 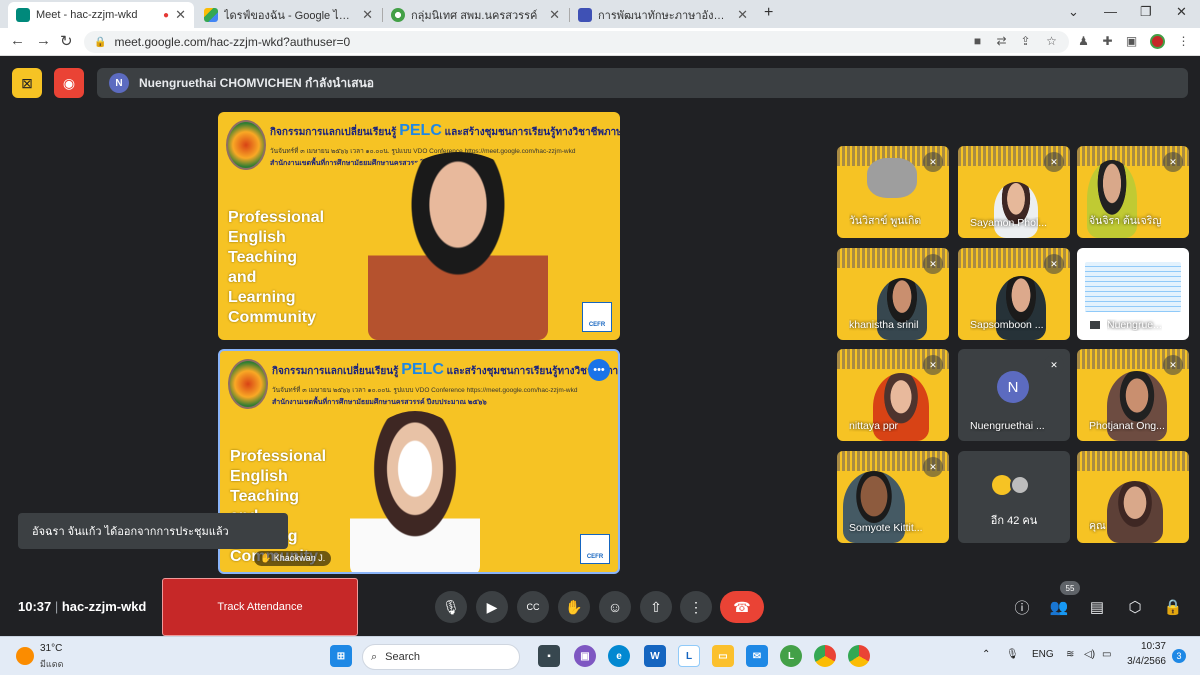 I want to click on camera-icon: ▶, so click(x=492, y=607).